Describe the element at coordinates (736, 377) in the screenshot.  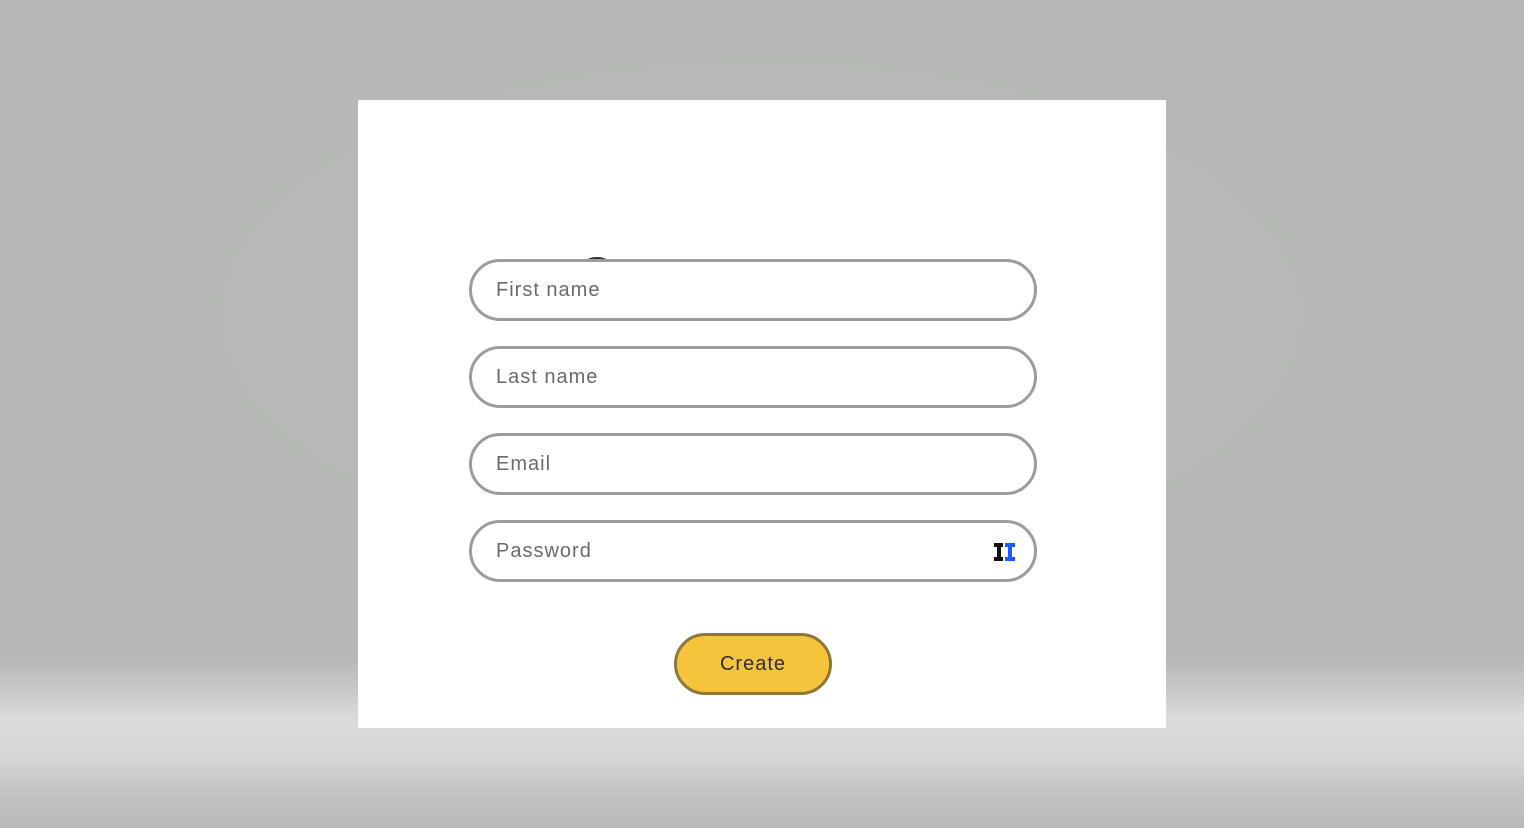
I see `last-name-input` at that location.